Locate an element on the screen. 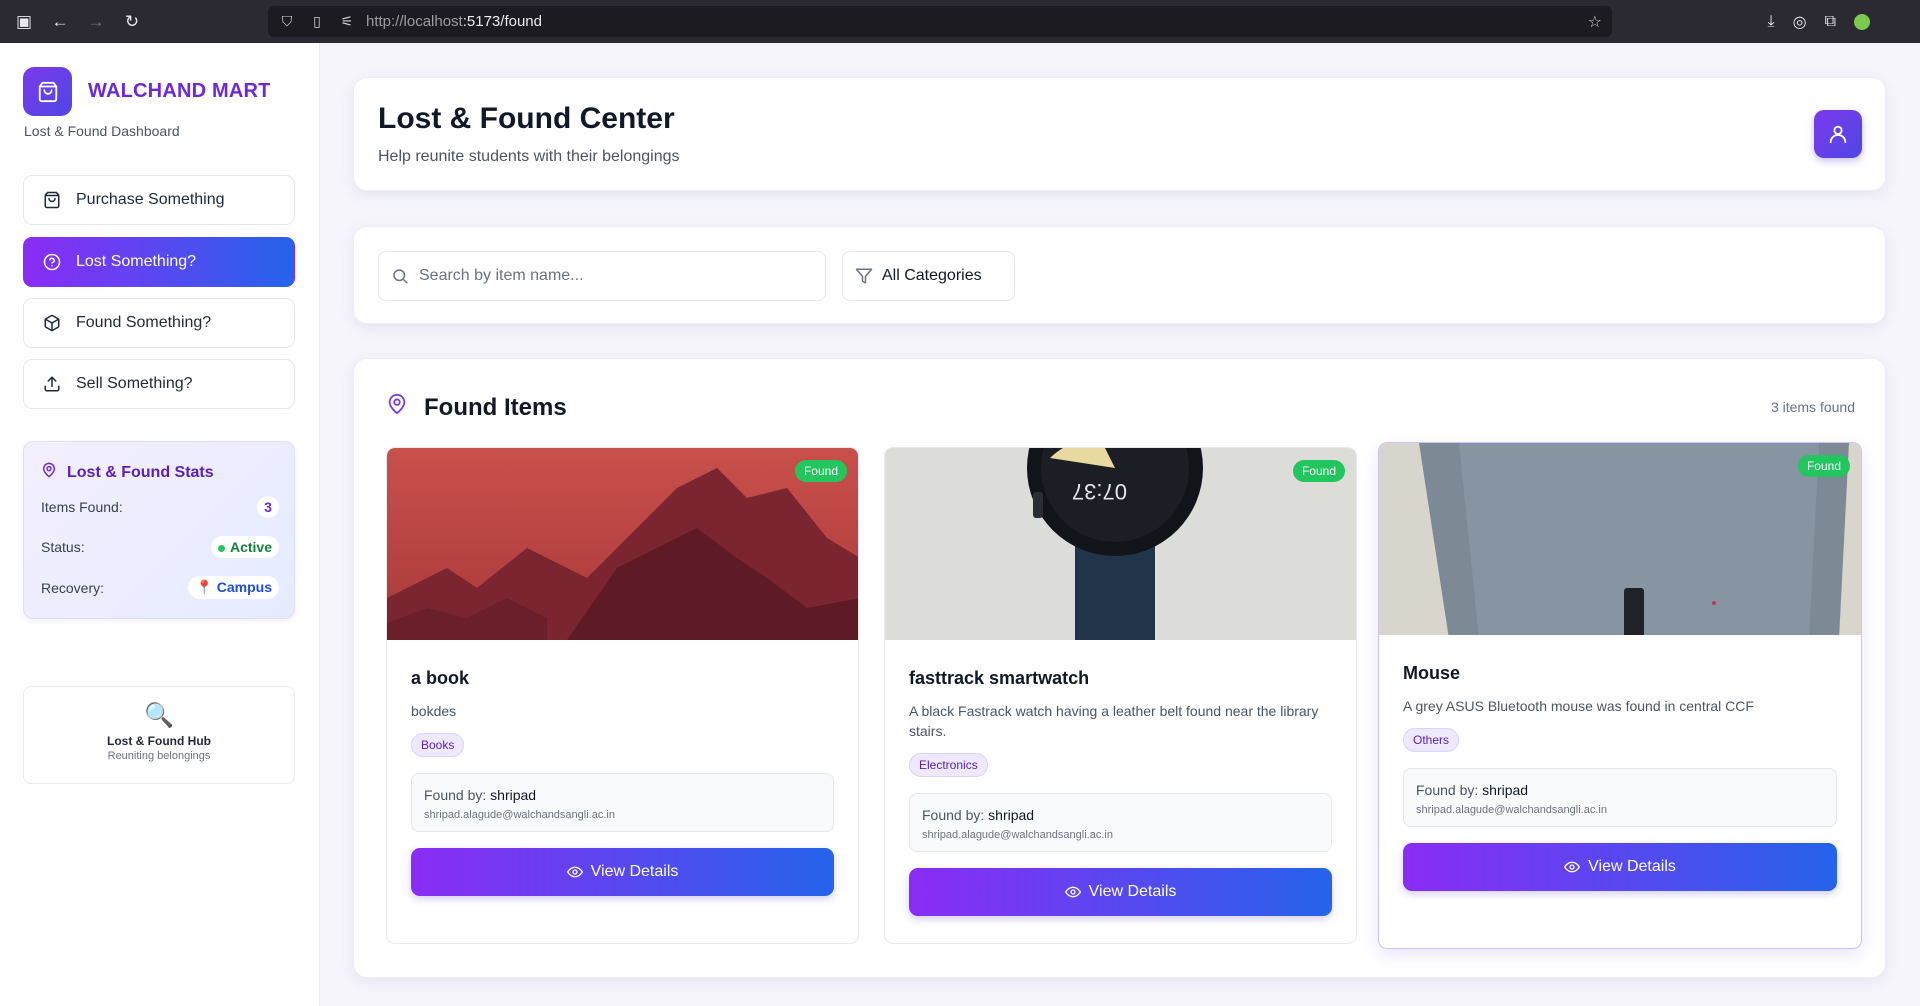 The image size is (1920, 1006). stats-title: Lost & Found Stats is located at coordinates (127, 472).